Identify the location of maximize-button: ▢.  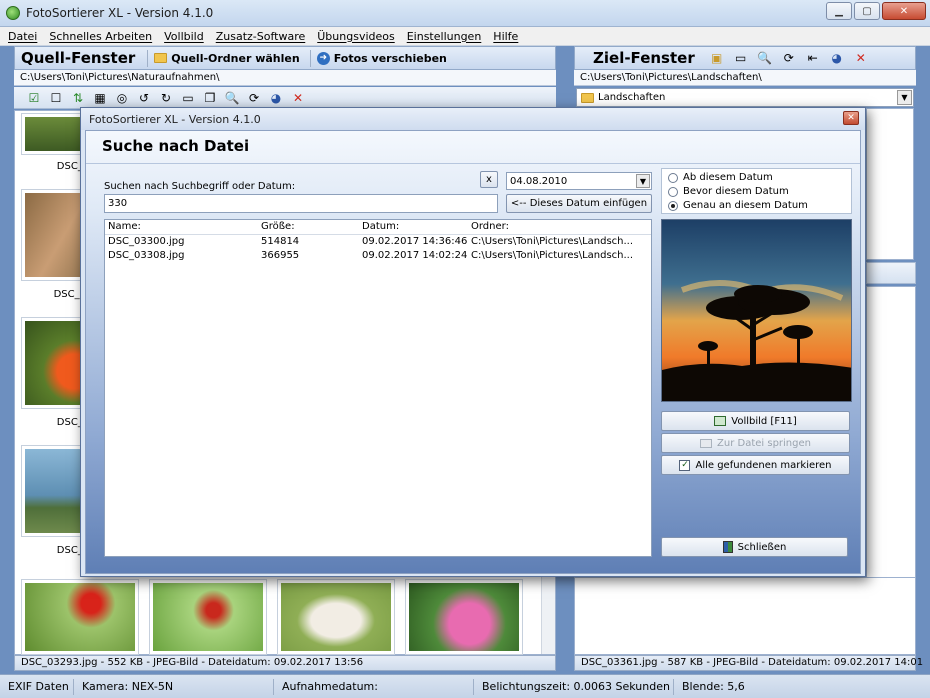
(867, 11).